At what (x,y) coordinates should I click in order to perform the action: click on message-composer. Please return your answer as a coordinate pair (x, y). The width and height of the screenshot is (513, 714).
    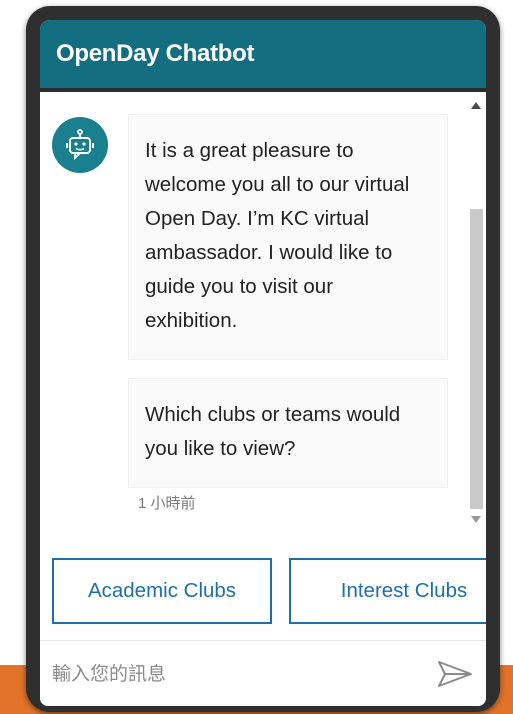
    Looking at the image, I should click on (263, 673).